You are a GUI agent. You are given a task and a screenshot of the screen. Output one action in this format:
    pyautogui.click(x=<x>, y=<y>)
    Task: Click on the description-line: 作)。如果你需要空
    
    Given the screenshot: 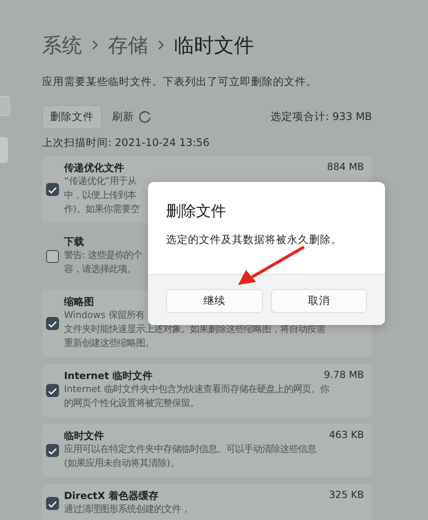 What is the action you would take?
    pyautogui.click(x=102, y=209)
    